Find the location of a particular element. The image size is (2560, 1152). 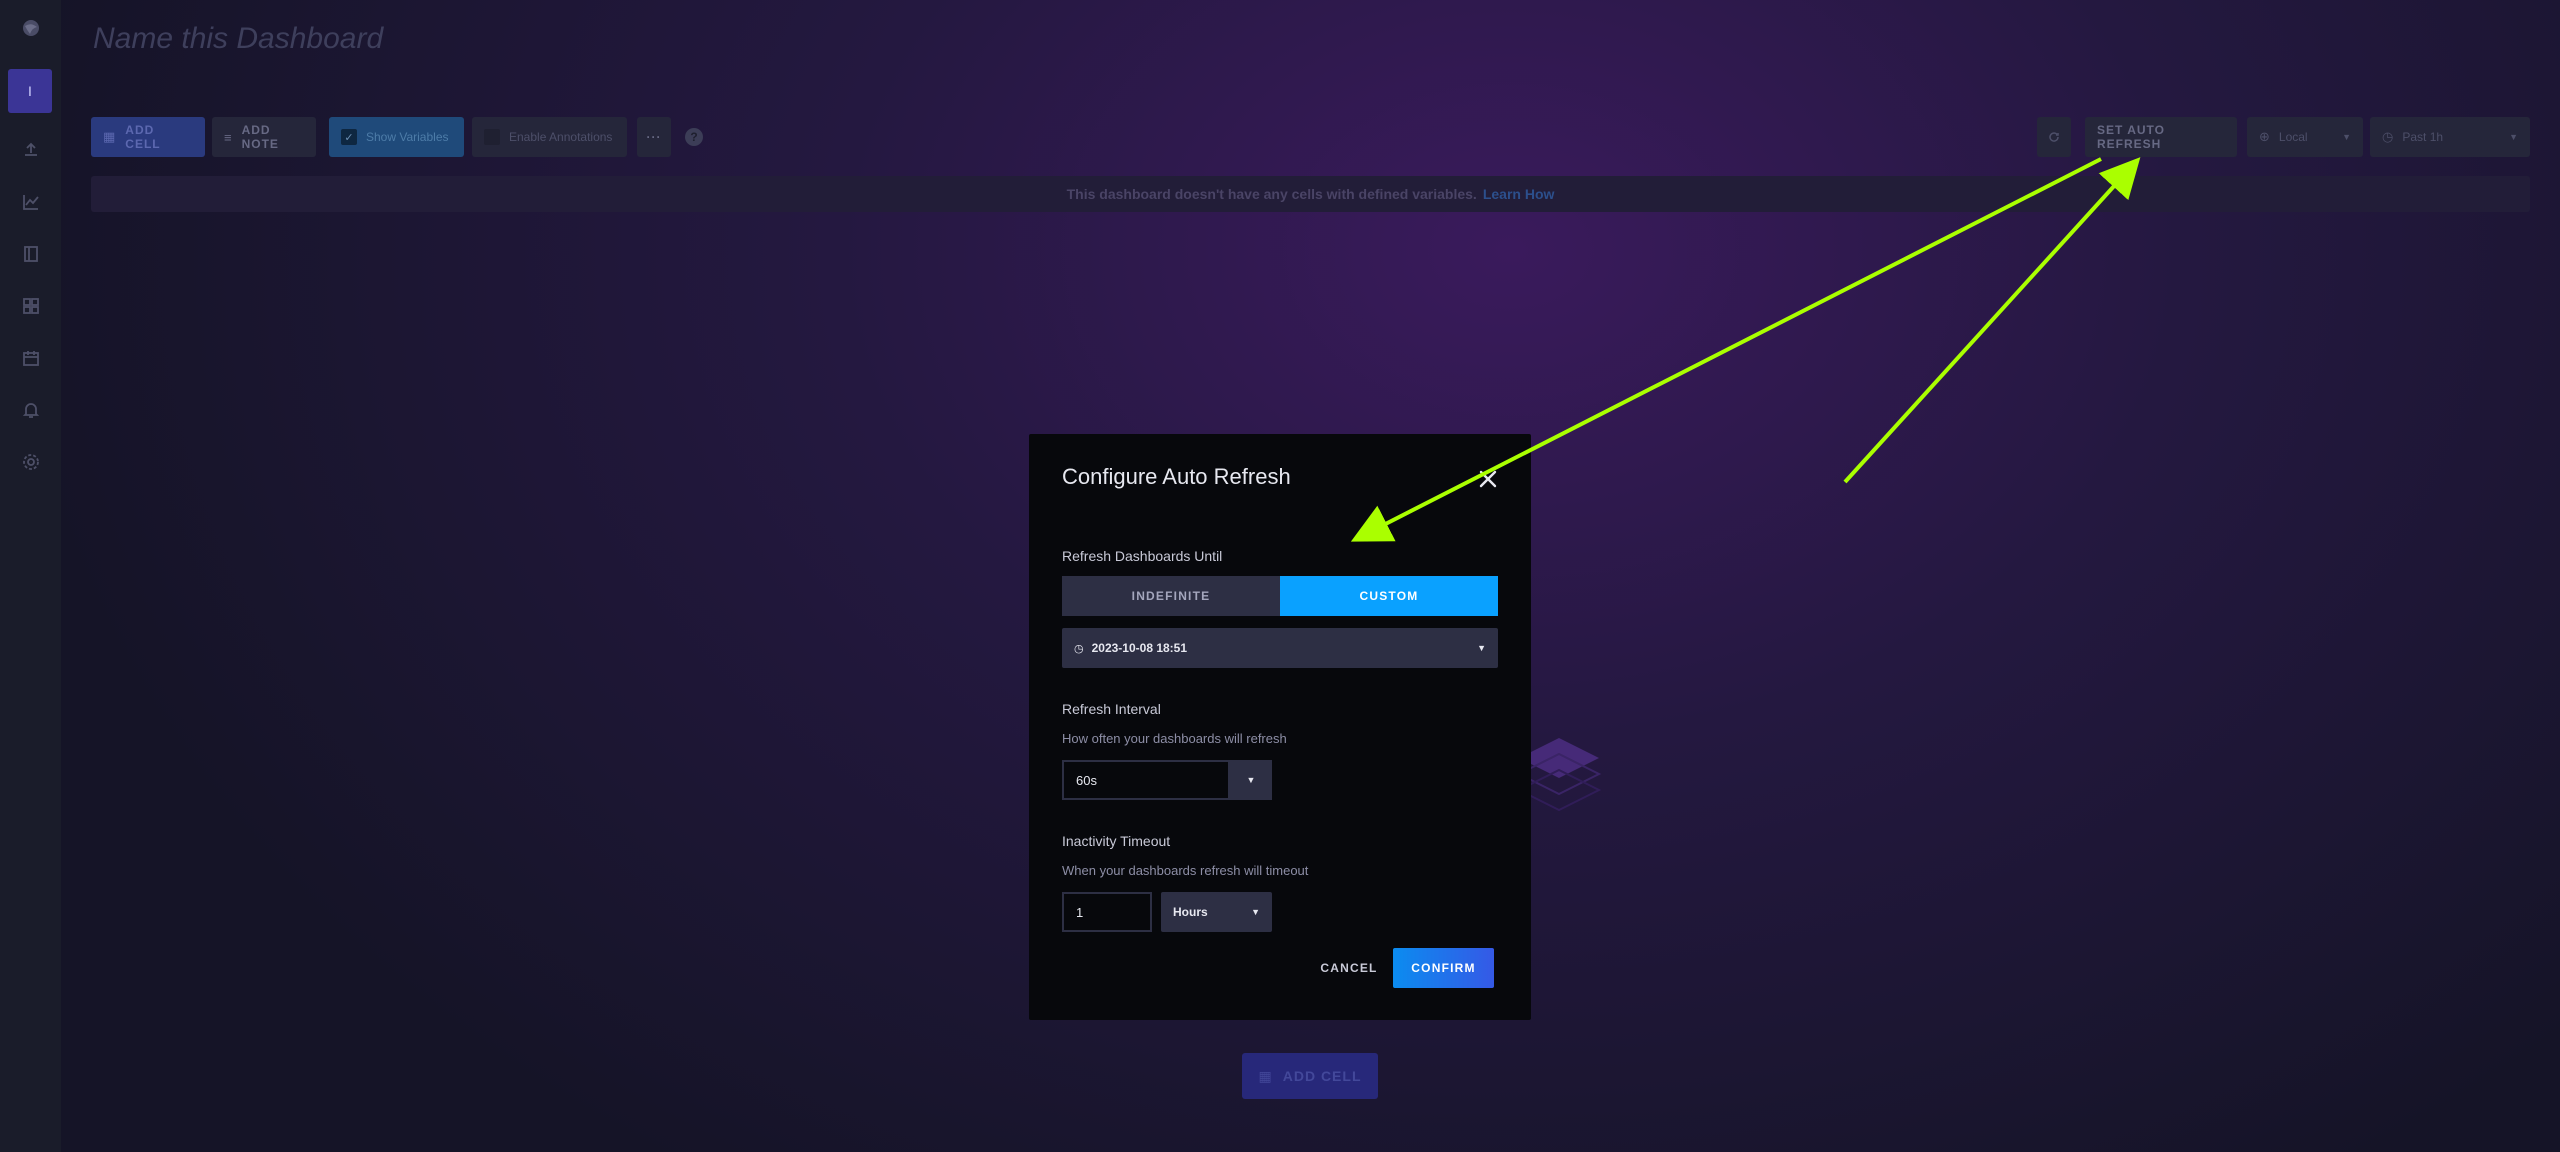

until-datetime-dropdown: ◷ 2023-10-08 18:51 ▼ is located at coordinates (1280, 648).